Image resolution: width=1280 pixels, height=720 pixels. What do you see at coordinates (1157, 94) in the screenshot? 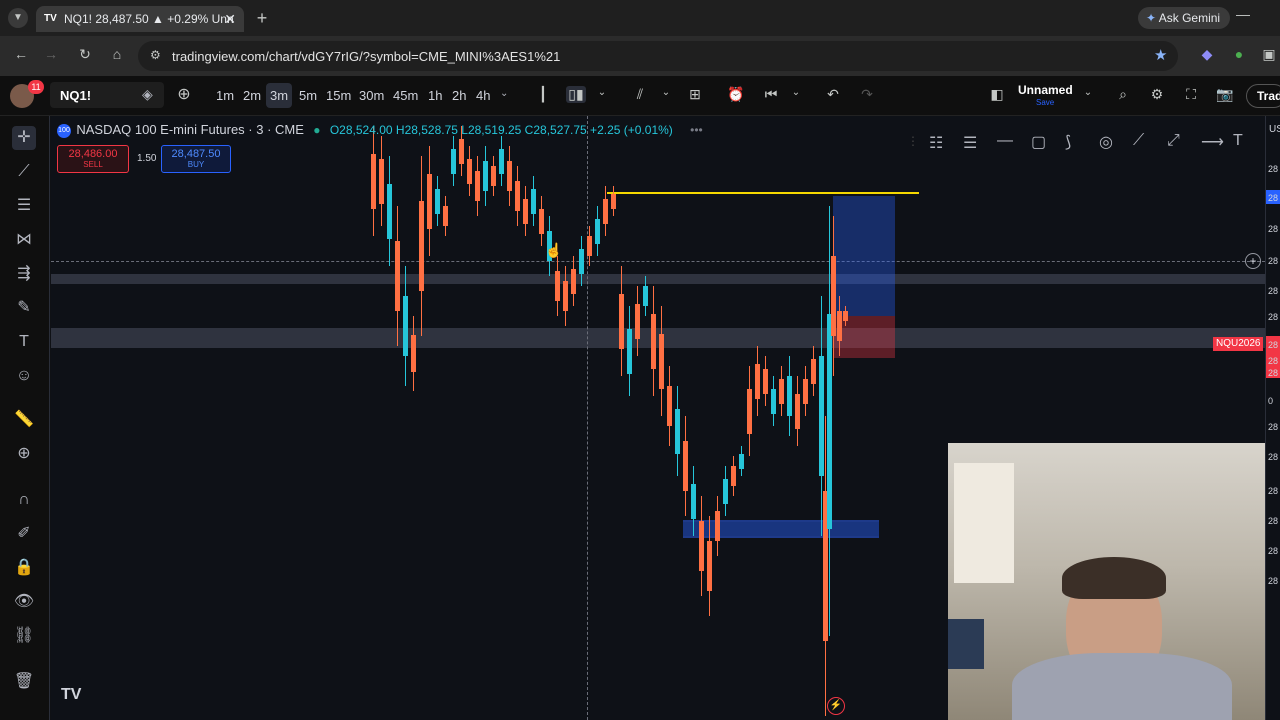
I see `settings-gear-icon: ⚙` at bounding box center [1157, 94].